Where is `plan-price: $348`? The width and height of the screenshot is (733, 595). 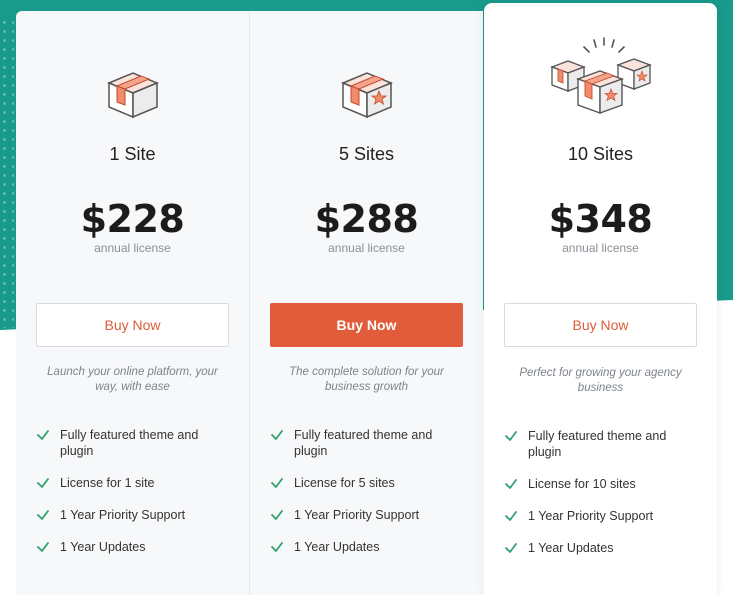
plan-price: $348 is located at coordinates (600, 219).